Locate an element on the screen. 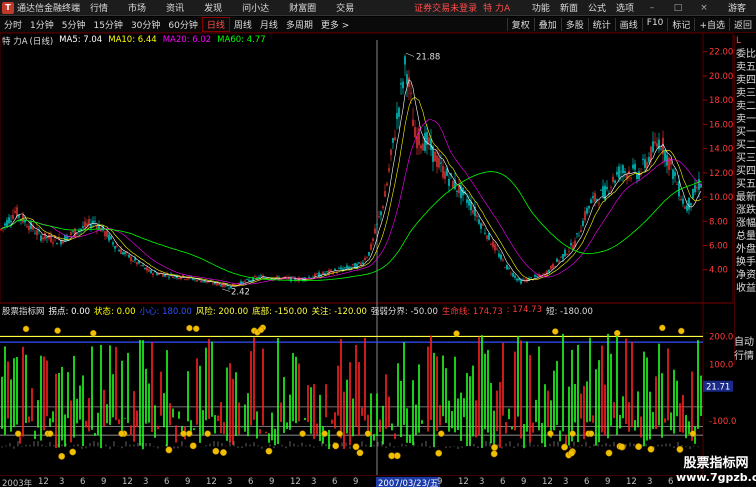 Image resolution: width=756 pixels, height=487 pixels. side-item: 涨跌 is located at coordinates (745, 210).